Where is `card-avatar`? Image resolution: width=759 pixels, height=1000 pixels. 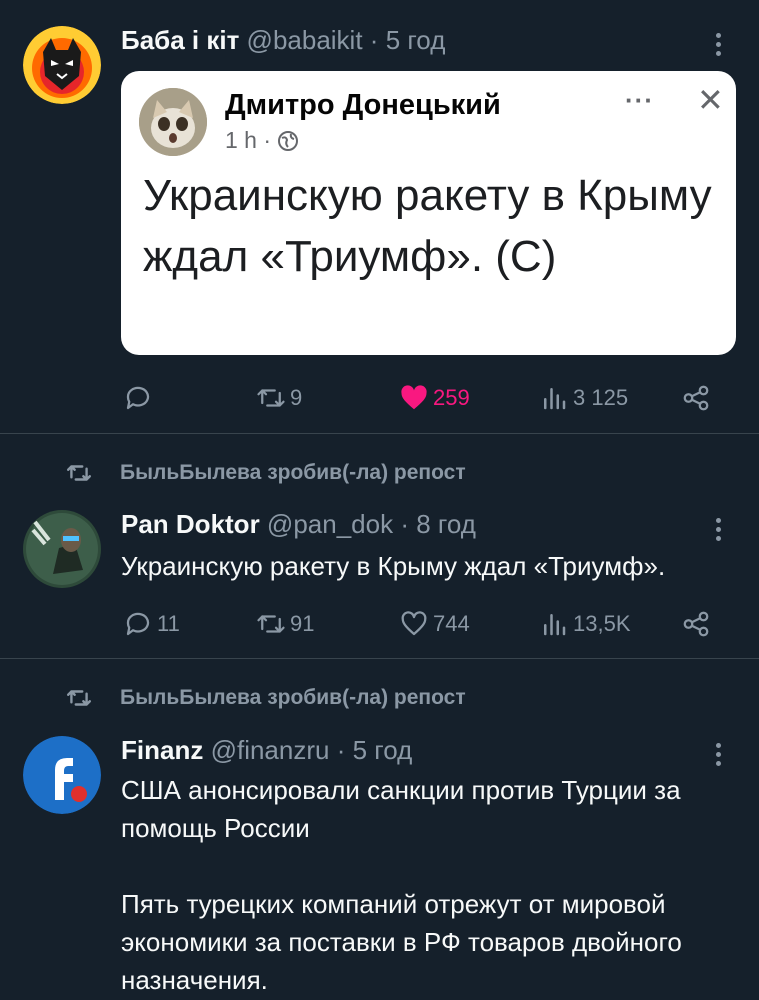
card-avatar is located at coordinates (173, 122).